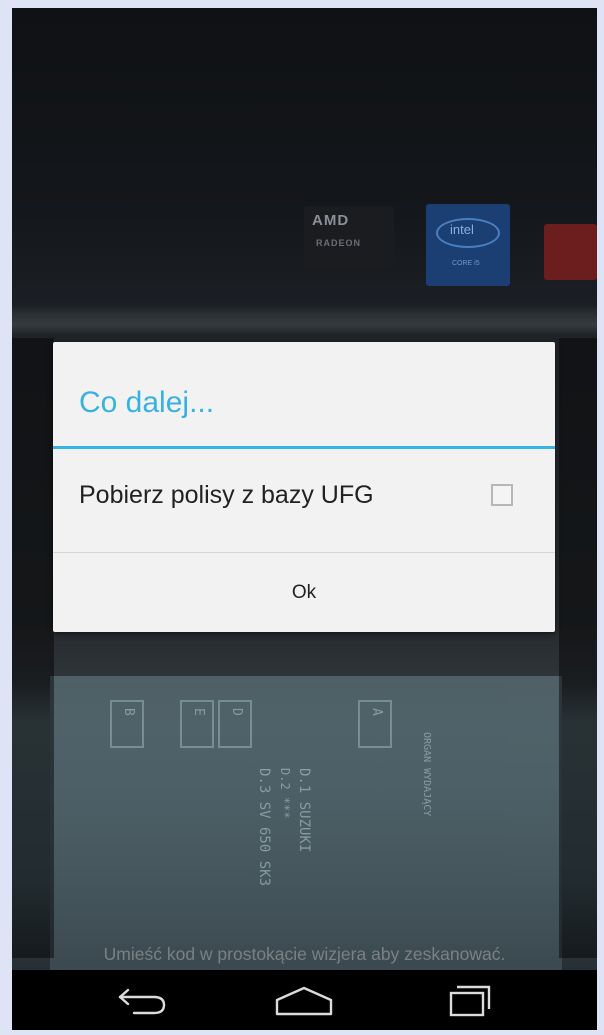 This screenshot has height=1035, width=604. I want to click on amd-sticker: AMD RADEON, so click(349, 238).